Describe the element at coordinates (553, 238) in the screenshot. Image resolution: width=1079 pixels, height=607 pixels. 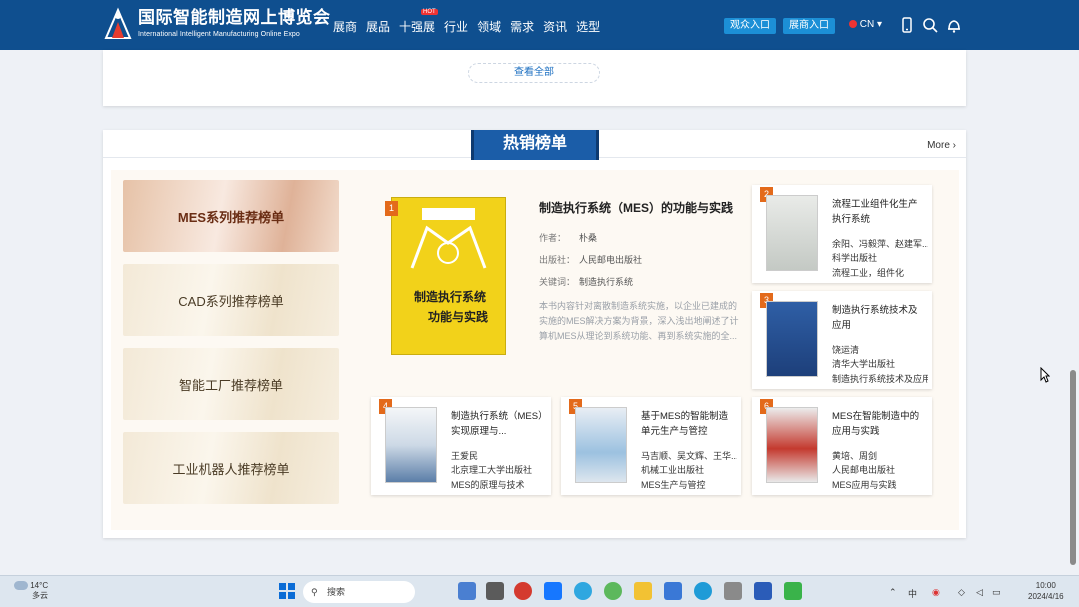
I see `author-label: 作者：` at that location.